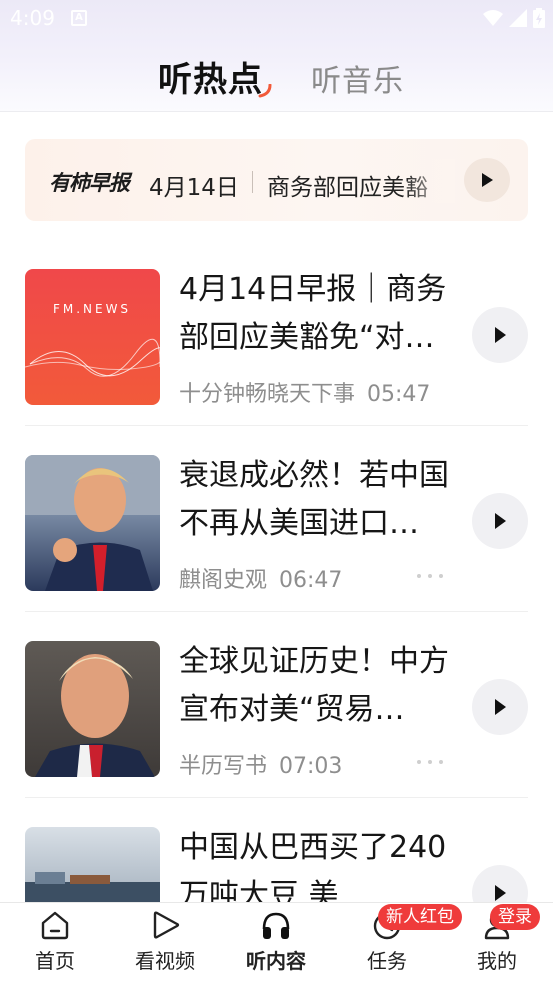 This screenshot has width=553, height=984. What do you see at coordinates (210, 76) in the screenshot?
I see `tab-hot: 听热点` at bounding box center [210, 76].